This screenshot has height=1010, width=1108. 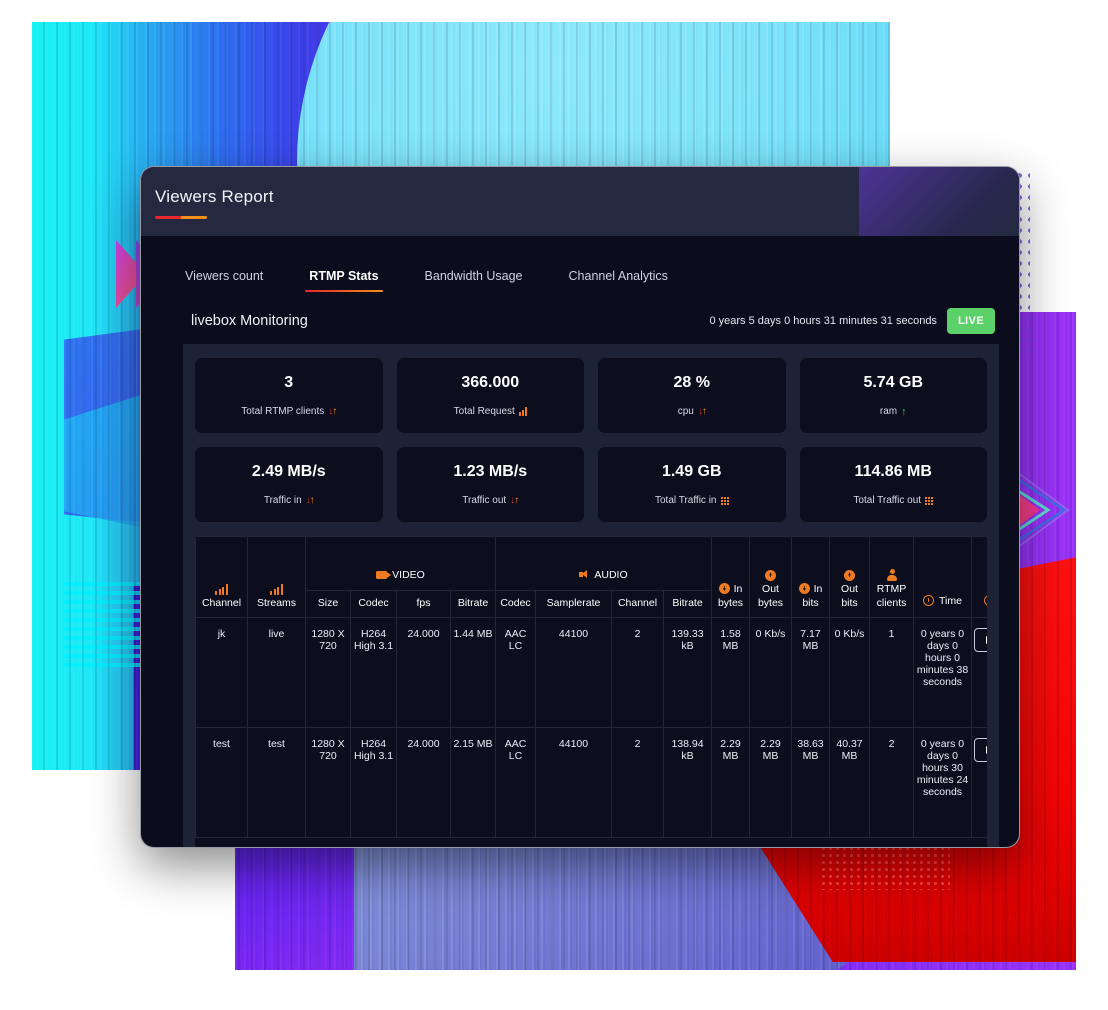 I want to click on background-margin-top, so click(x=554, y=11).